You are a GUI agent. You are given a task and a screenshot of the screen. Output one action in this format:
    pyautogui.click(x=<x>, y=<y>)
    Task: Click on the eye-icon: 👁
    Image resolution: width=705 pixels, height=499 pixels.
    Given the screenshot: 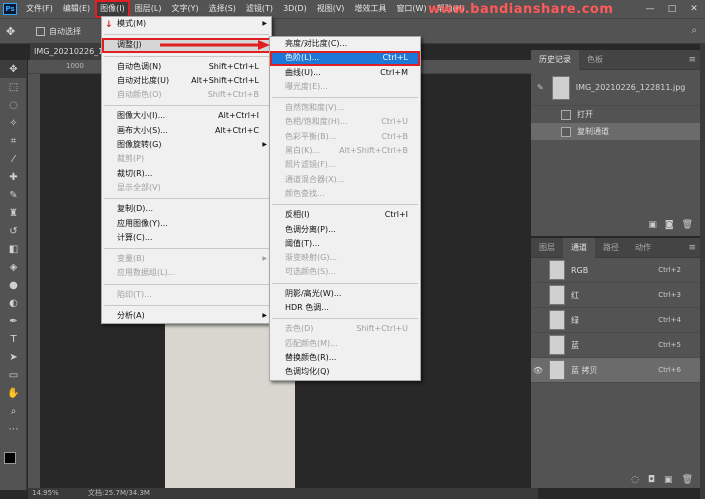 What is the action you would take?
    pyautogui.click(x=538, y=370)
    